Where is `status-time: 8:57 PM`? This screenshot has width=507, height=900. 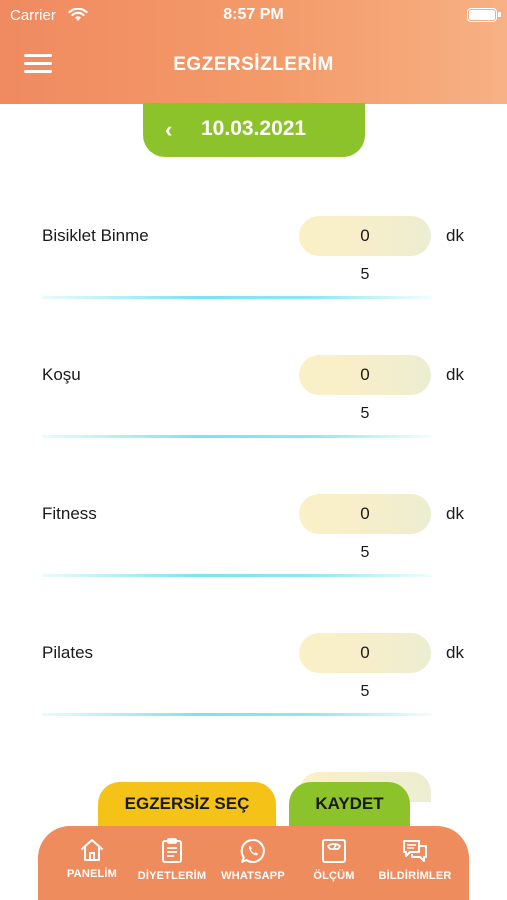 status-time: 8:57 PM is located at coordinates (253, 14).